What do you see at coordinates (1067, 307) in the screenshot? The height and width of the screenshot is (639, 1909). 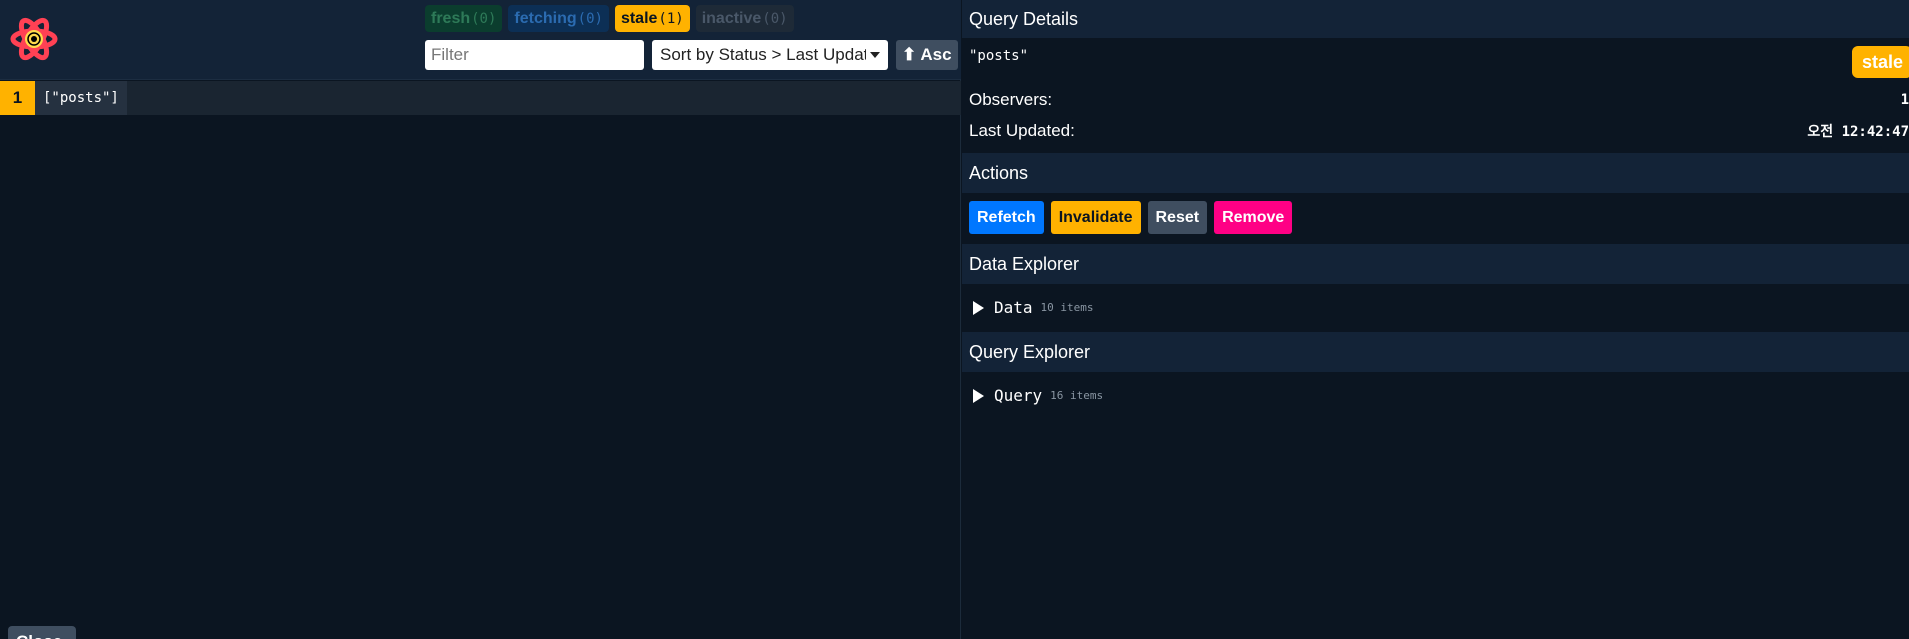 I see `data-explorer-info: 10 items` at bounding box center [1067, 307].